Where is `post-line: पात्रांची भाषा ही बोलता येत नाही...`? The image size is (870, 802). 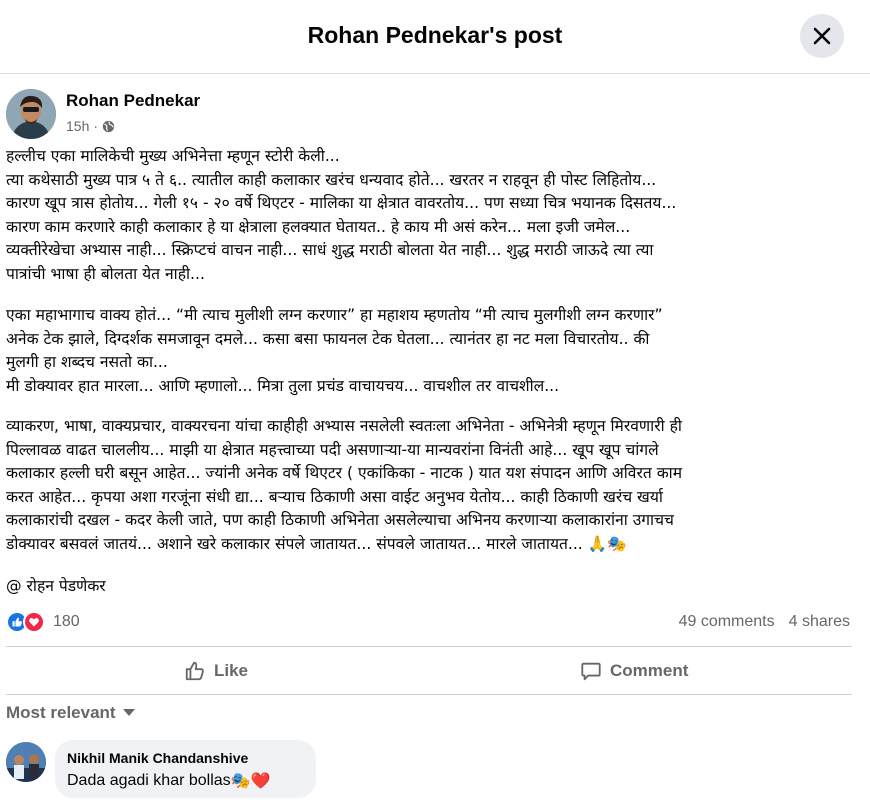 post-line: पात्रांची भाषा ही बोलता येत नाही... is located at coordinates (105, 273).